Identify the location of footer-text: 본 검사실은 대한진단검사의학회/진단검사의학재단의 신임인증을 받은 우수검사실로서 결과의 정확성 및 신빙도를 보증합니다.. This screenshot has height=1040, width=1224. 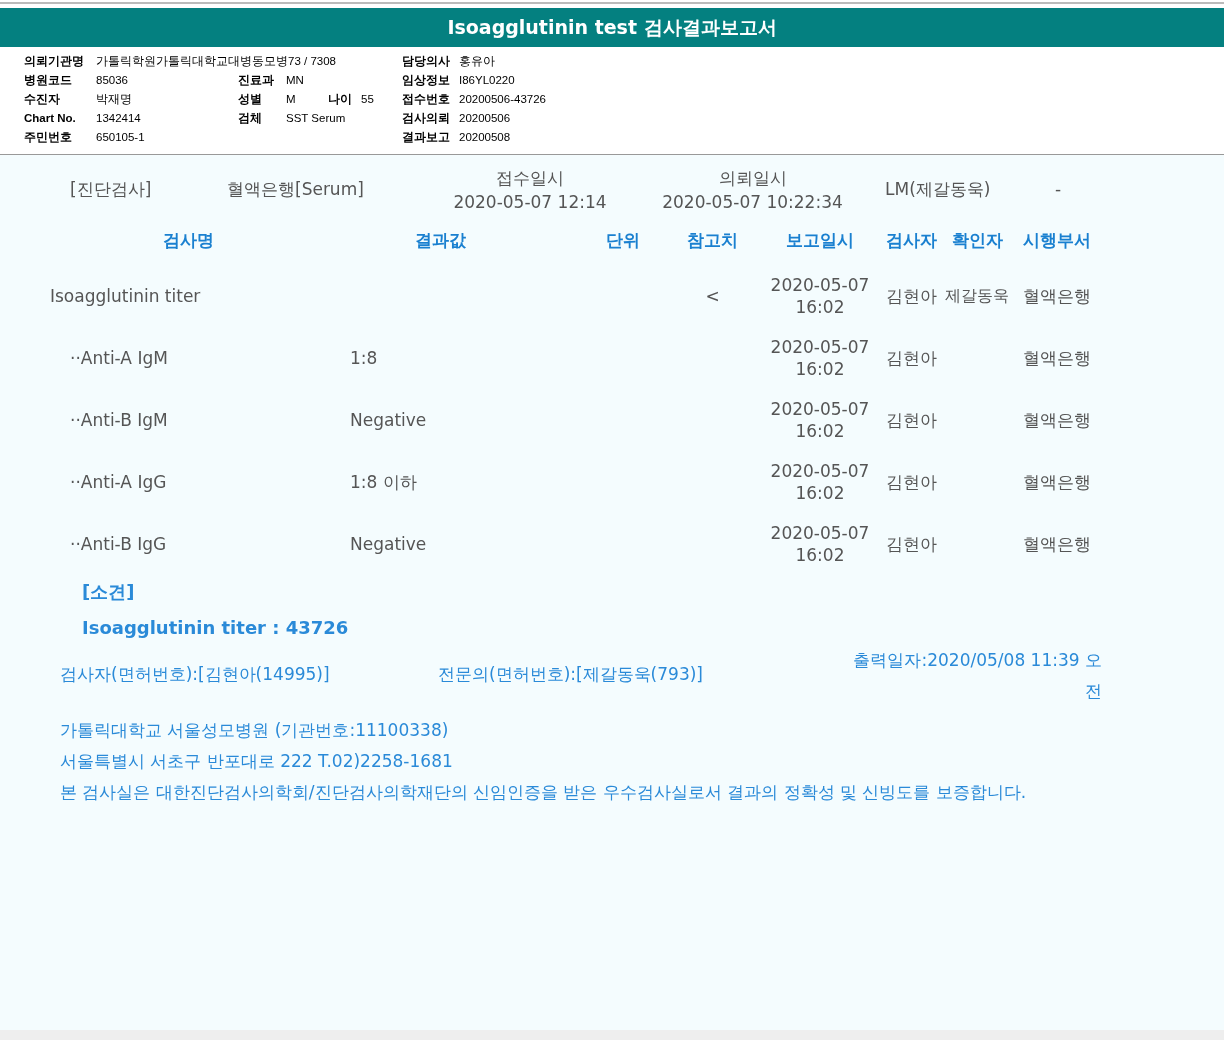
(544, 792).